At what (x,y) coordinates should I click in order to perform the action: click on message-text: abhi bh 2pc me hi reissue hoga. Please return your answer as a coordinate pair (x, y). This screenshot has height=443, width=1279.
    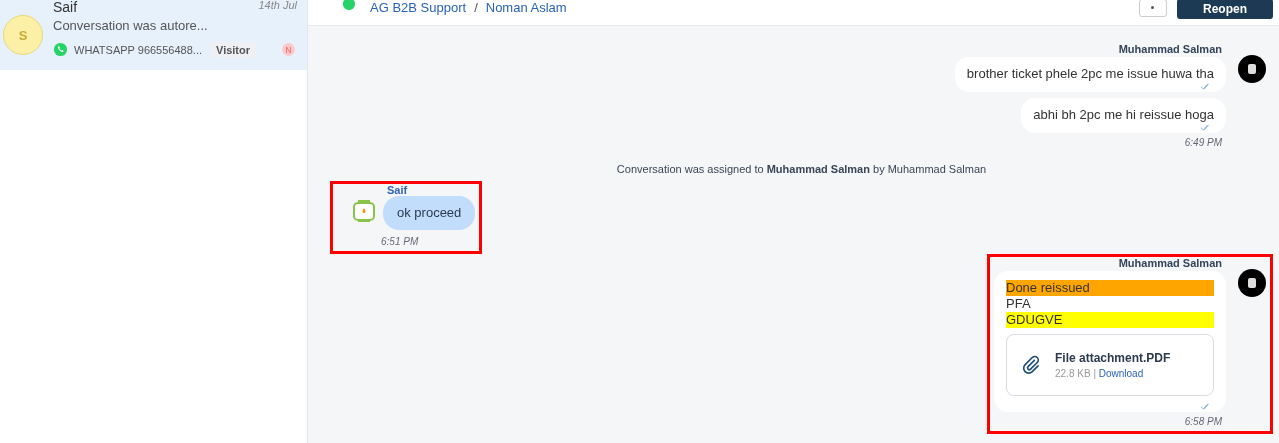
    Looking at the image, I should click on (1123, 115).